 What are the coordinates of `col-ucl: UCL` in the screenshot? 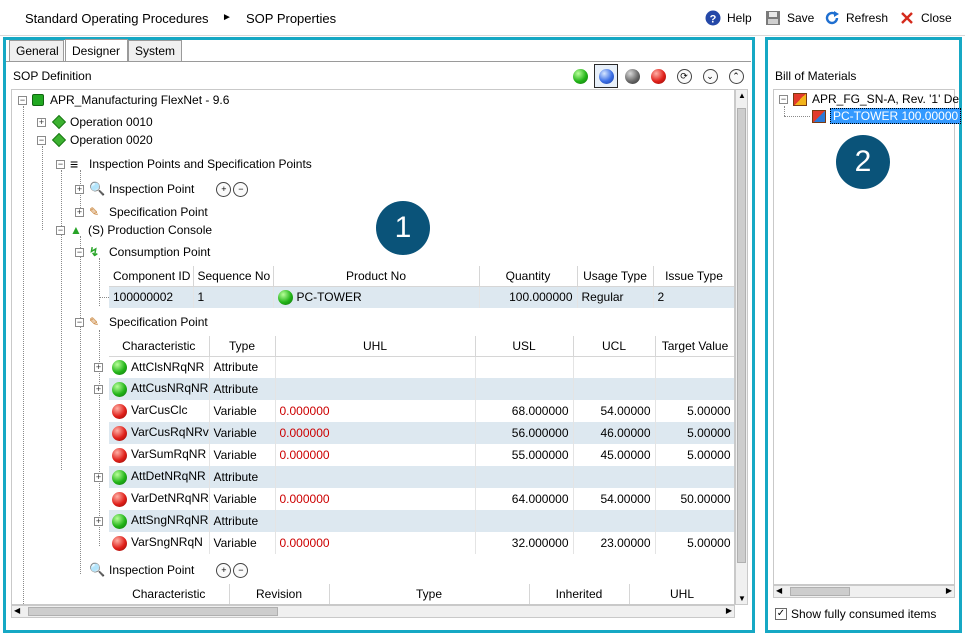 It's located at (614, 346).